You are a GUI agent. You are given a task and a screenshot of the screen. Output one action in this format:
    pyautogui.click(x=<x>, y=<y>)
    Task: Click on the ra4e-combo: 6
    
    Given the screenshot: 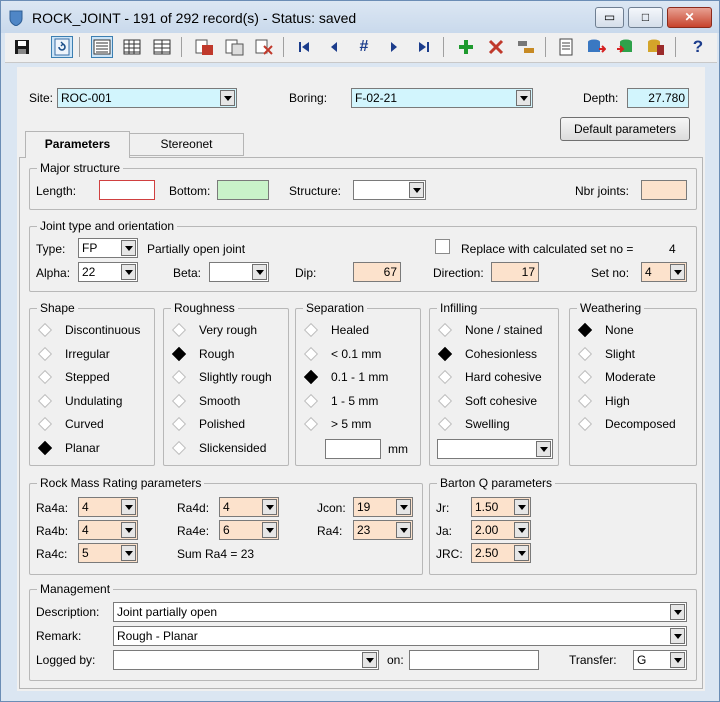 What is the action you would take?
    pyautogui.click(x=249, y=530)
    